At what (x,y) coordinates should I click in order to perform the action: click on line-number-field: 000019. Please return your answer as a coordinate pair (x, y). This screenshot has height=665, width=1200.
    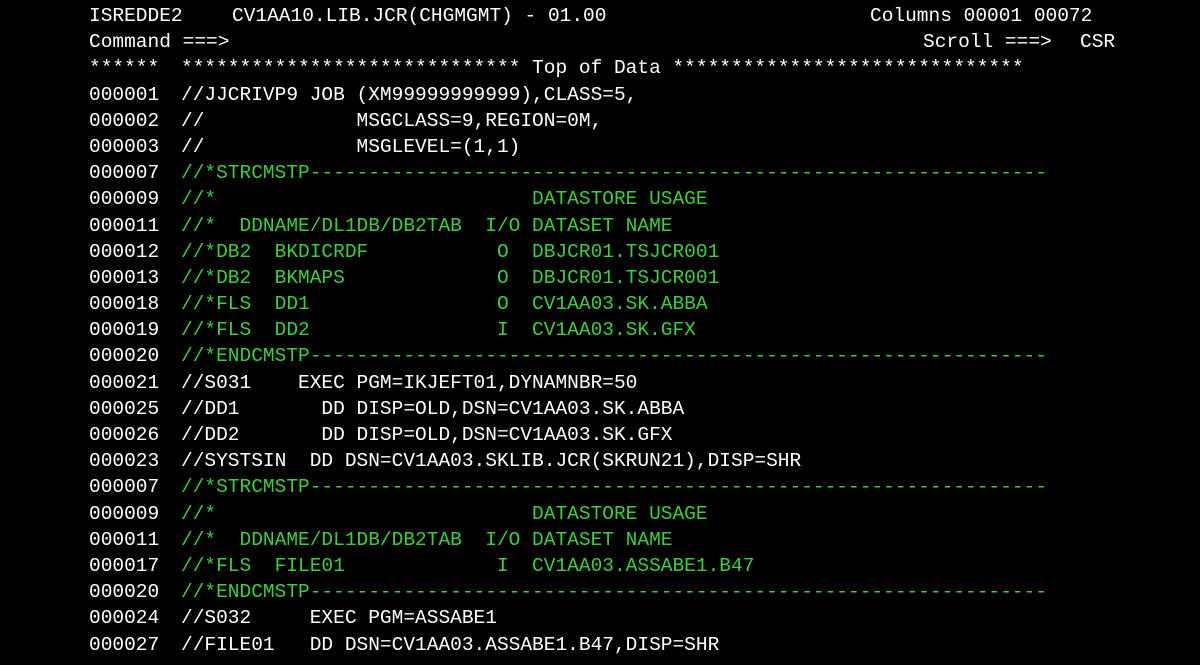
    Looking at the image, I should click on (124, 330).